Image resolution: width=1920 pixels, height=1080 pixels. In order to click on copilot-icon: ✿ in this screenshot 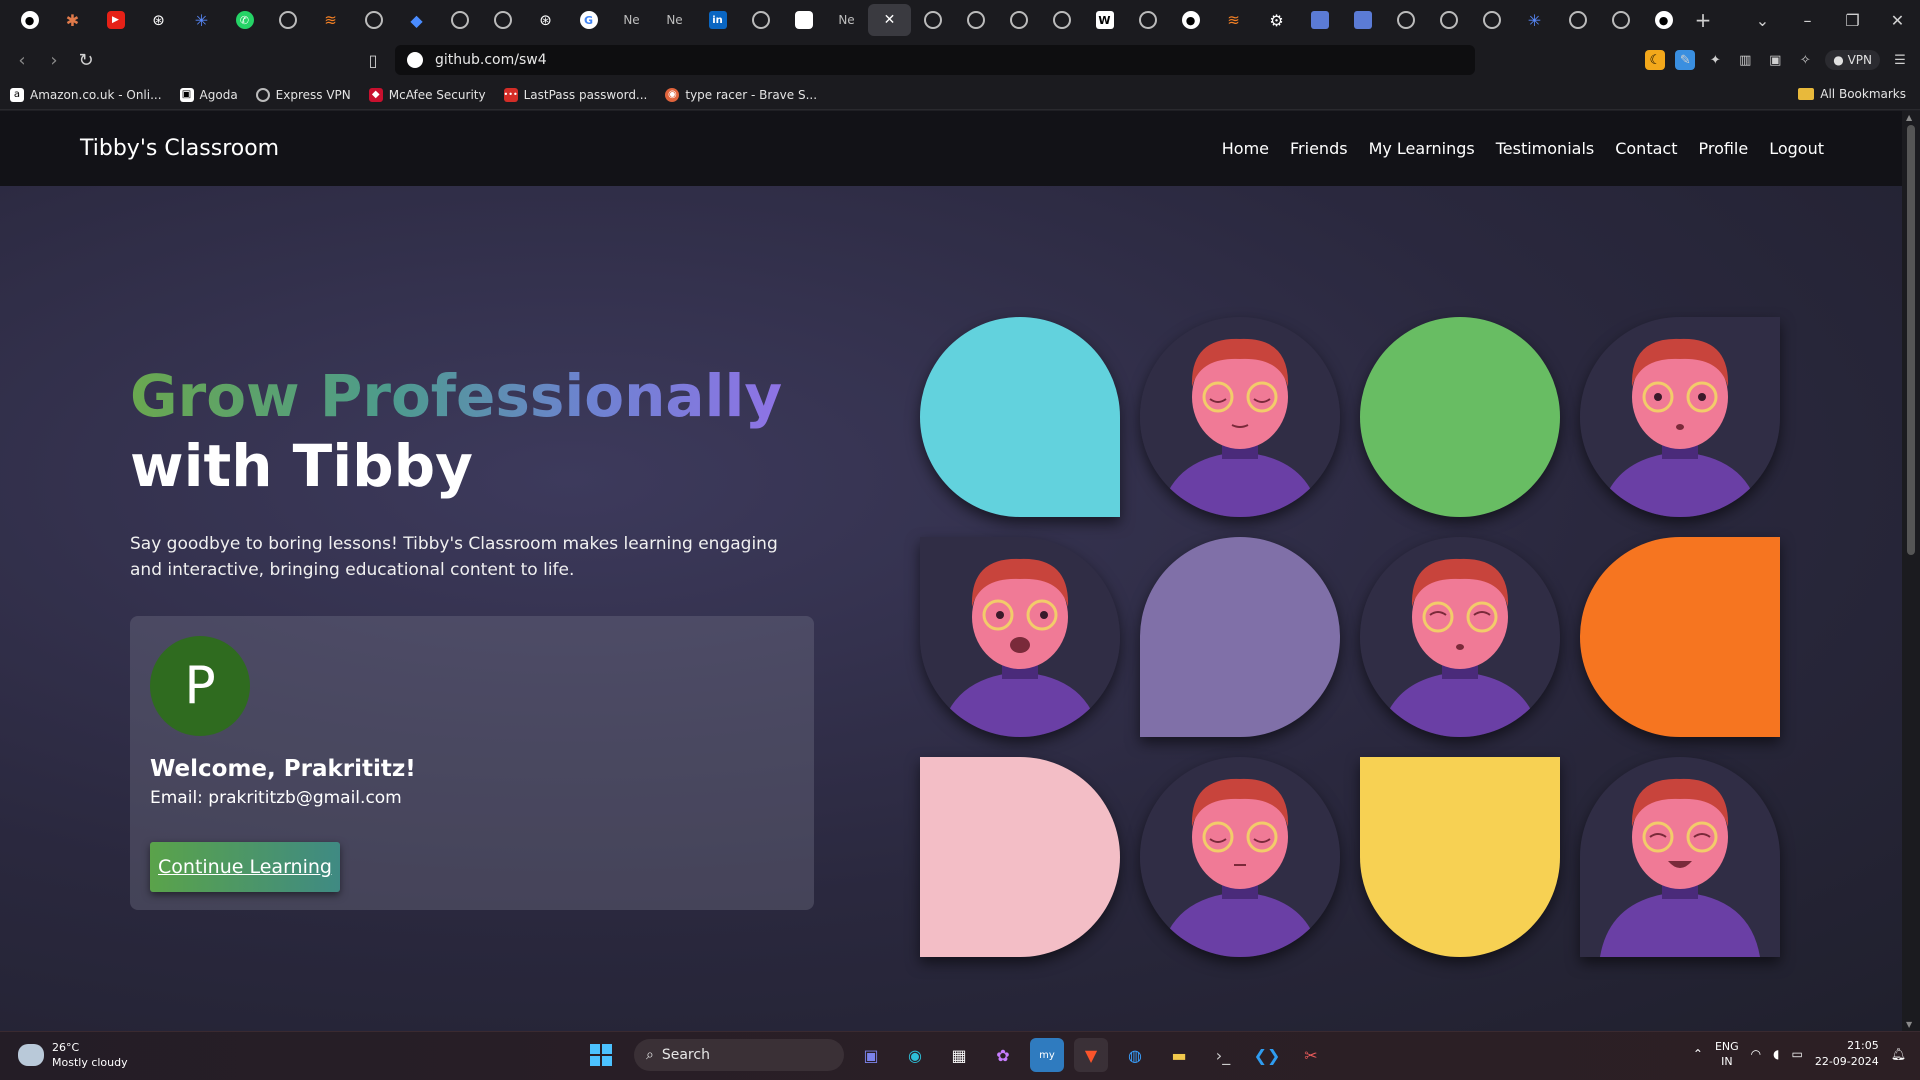, I will do `click(1003, 1055)`.